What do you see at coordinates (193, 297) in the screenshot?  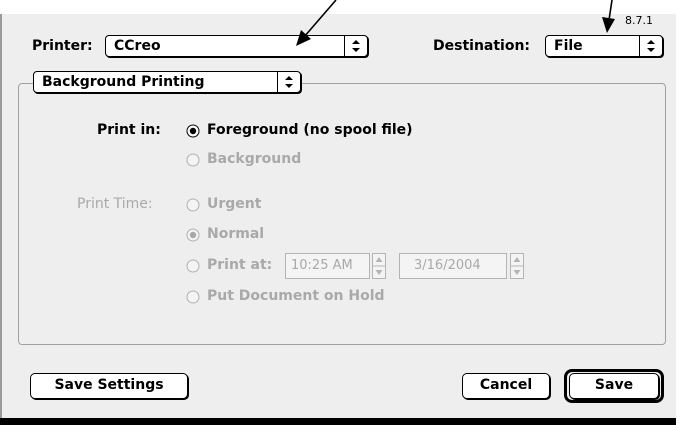 I see `radio-hold` at bounding box center [193, 297].